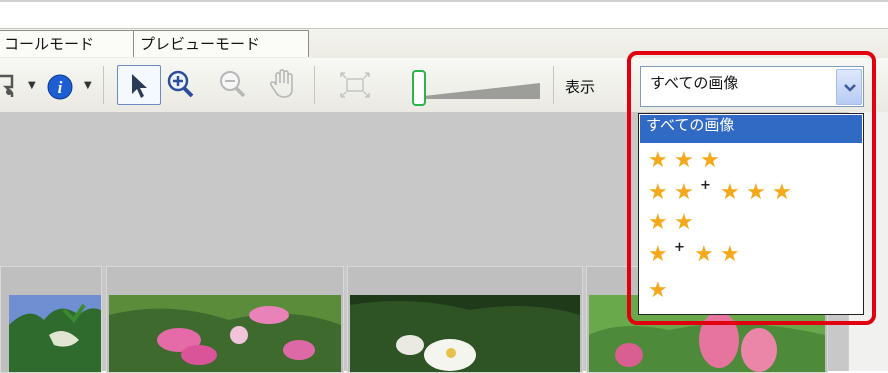 This screenshot has width=888, height=373. Describe the element at coordinates (419, 88) in the screenshot. I see `zoom-slider-knob` at that location.